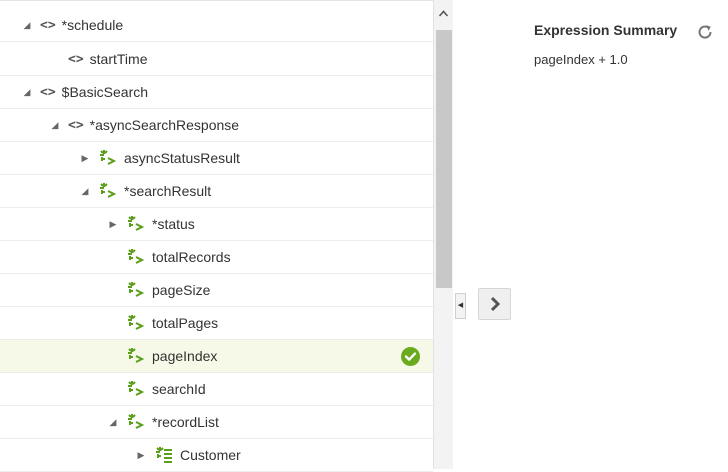 This screenshot has width=728, height=472. What do you see at coordinates (460, 306) in the screenshot?
I see `caret-left-icon: ◀` at bounding box center [460, 306].